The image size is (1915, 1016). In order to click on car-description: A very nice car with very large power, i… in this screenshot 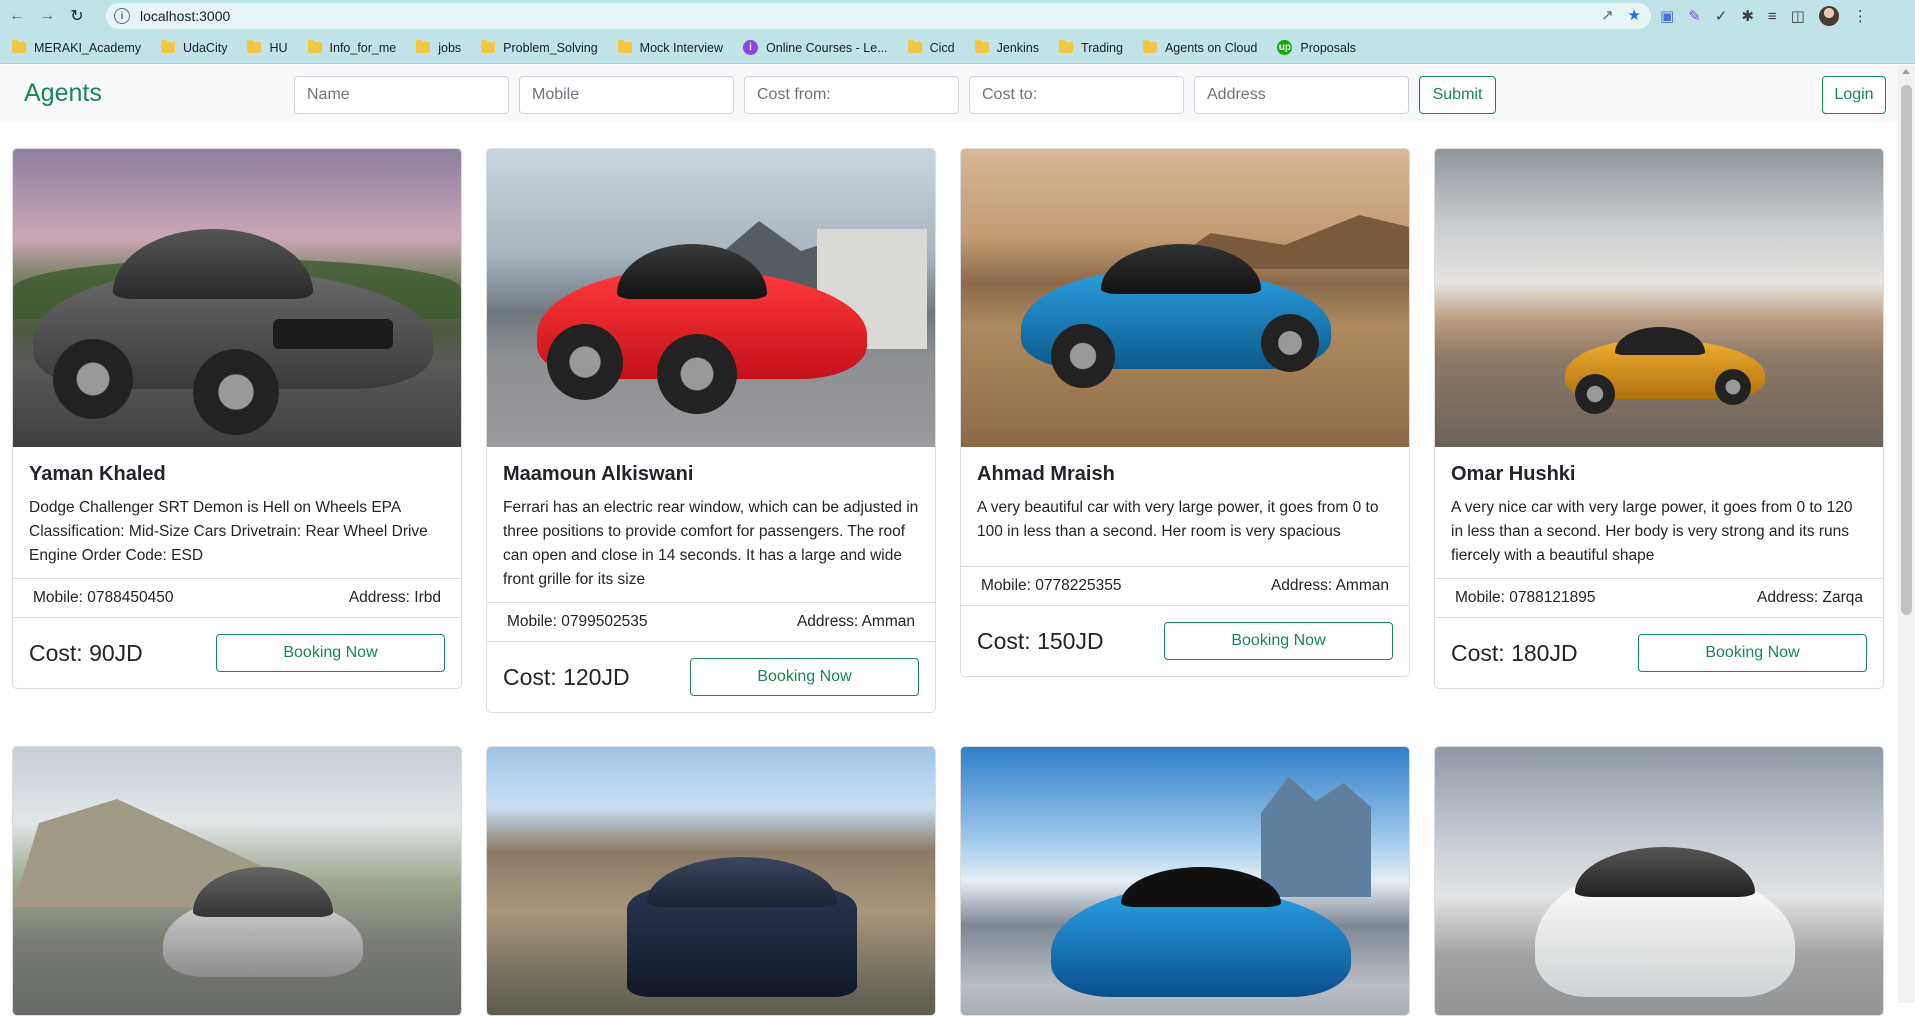, I will do `click(1652, 531)`.